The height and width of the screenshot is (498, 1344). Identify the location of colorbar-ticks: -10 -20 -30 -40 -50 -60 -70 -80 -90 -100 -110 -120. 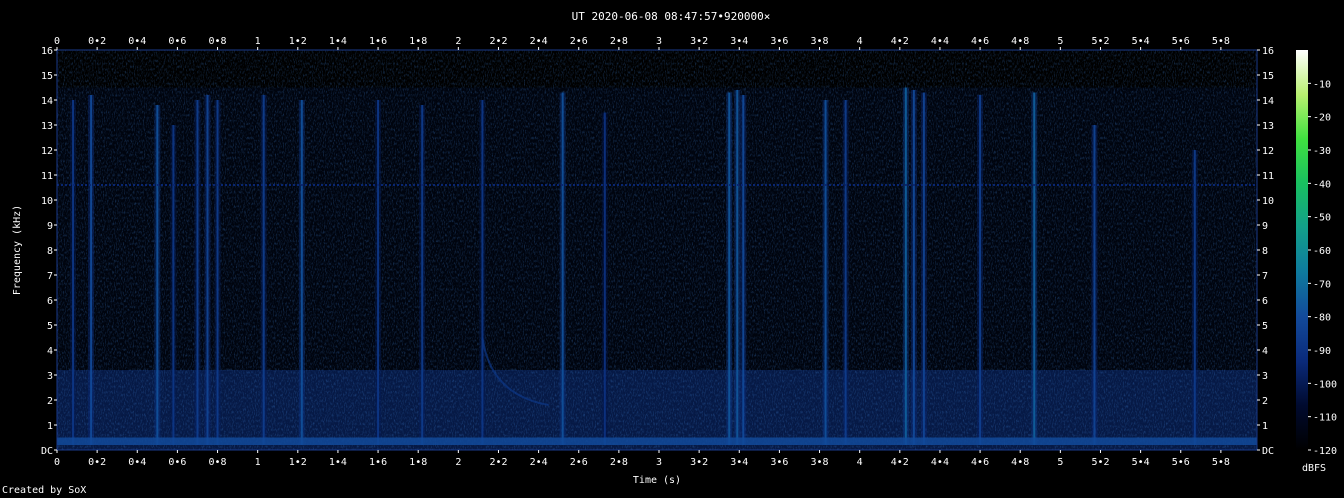
(1322, 268).